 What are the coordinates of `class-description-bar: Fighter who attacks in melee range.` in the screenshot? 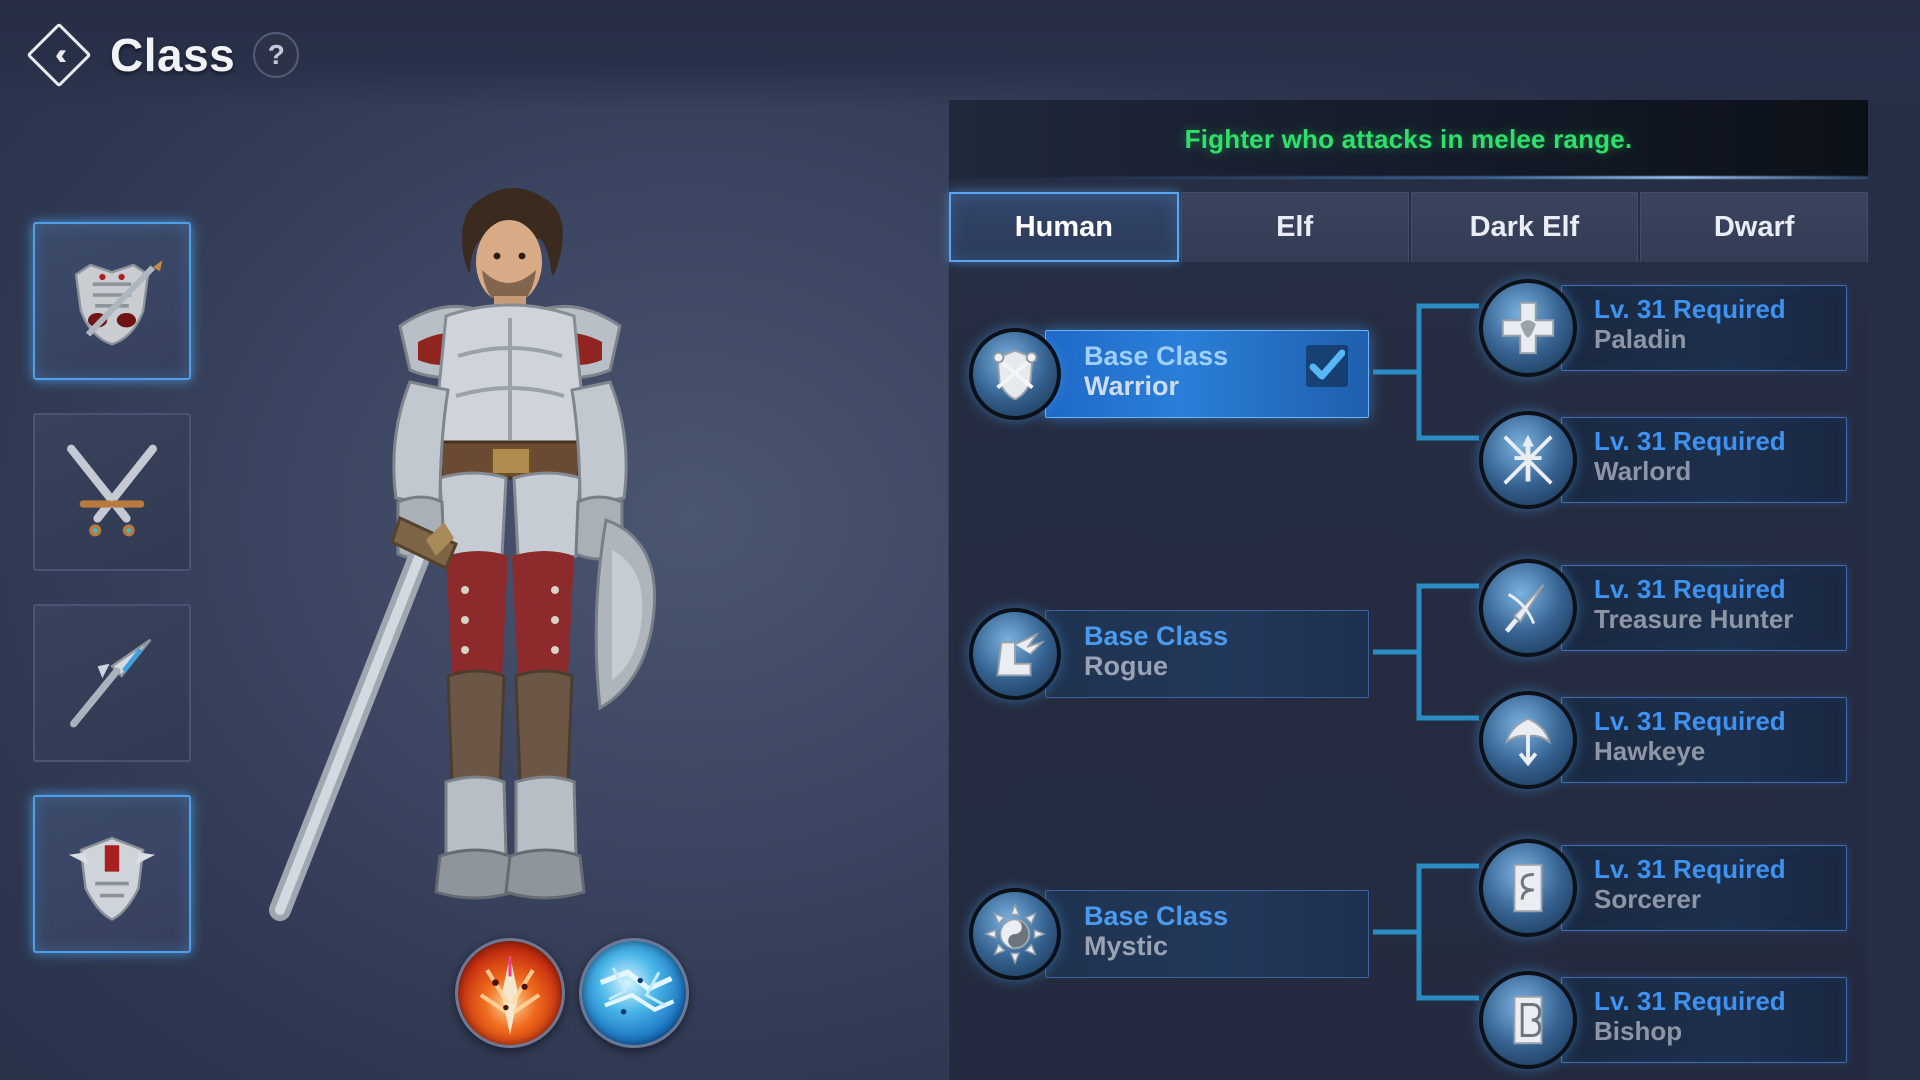 It's located at (1408, 139).